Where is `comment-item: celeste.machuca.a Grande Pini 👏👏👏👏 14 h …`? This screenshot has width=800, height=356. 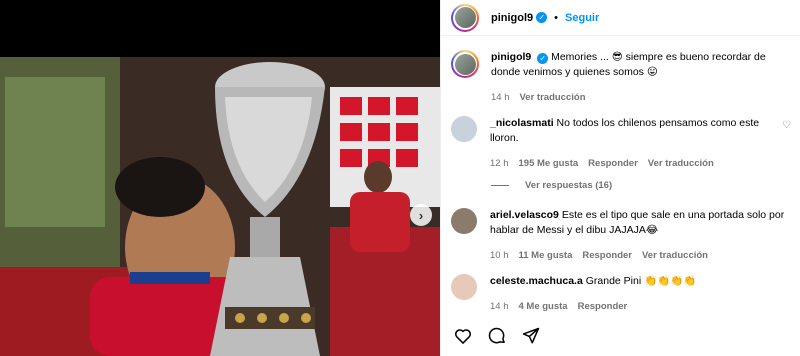
comment-item: celeste.machuca.a Grande Pini 👏👏👏👏 14 h … is located at coordinates (623, 294).